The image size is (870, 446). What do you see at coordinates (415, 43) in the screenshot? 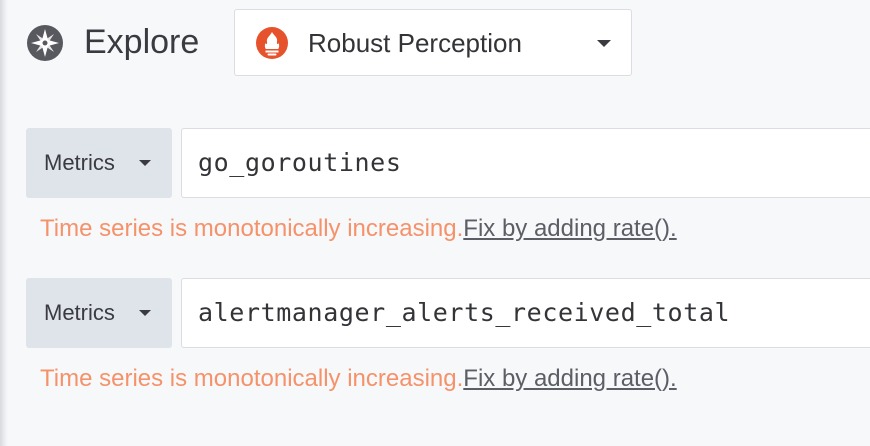
I see `datasource-name: Robust Perception` at bounding box center [415, 43].